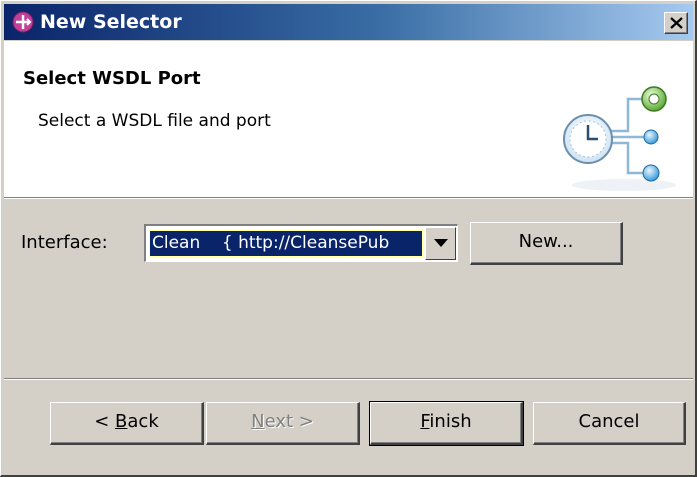 The height and width of the screenshot is (477, 697). Describe the element at coordinates (286, 243) in the screenshot. I see `interface-selected-value: Clean { http://CleansePub` at that location.